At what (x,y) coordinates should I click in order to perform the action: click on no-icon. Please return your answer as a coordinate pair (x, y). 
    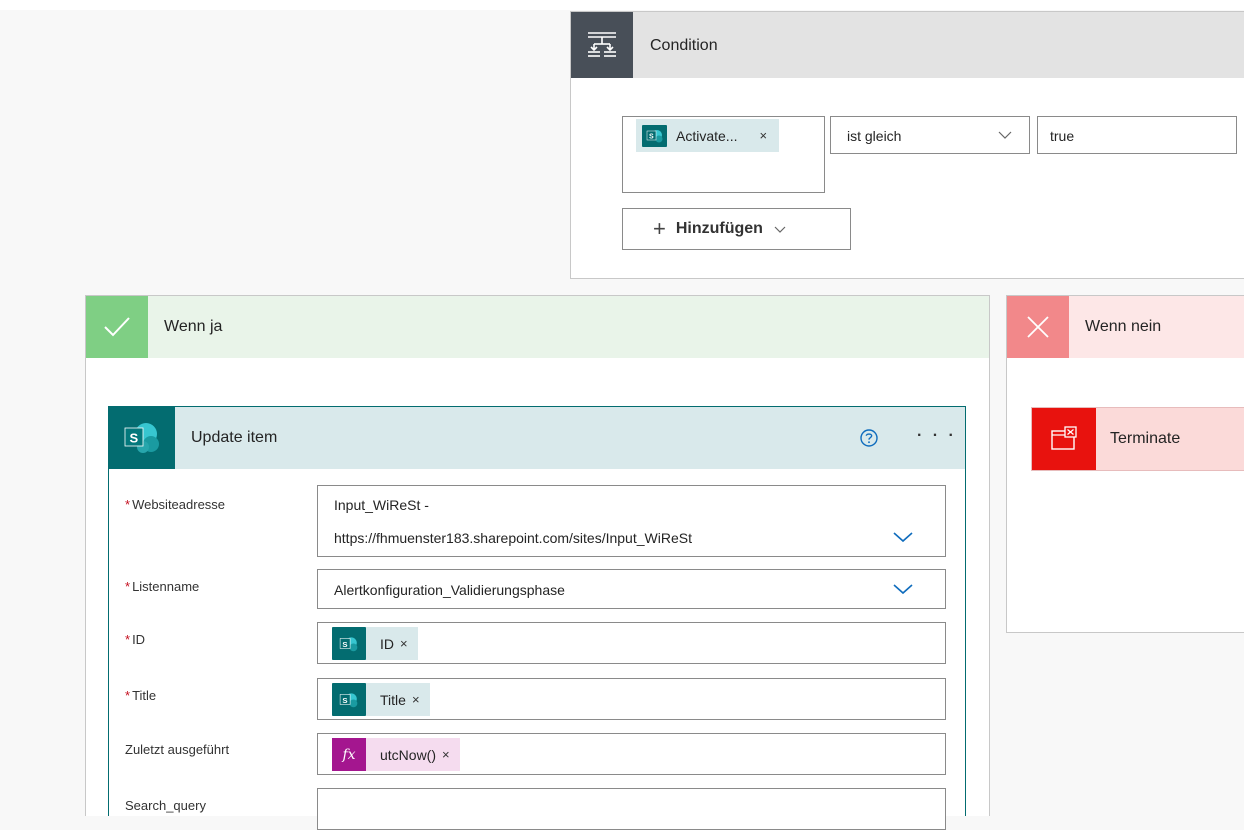
    Looking at the image, I should click on (1038, 327).